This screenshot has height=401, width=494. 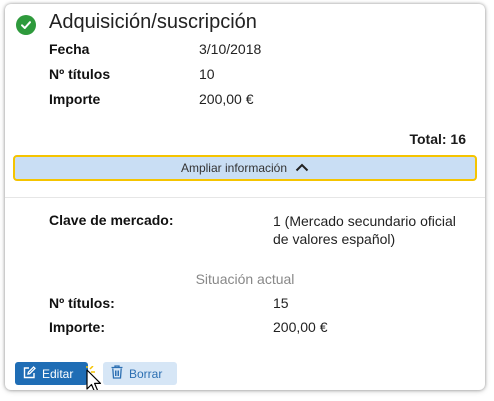 I want to click on situation-titulos-value: 15, so click(x=281, y=303).